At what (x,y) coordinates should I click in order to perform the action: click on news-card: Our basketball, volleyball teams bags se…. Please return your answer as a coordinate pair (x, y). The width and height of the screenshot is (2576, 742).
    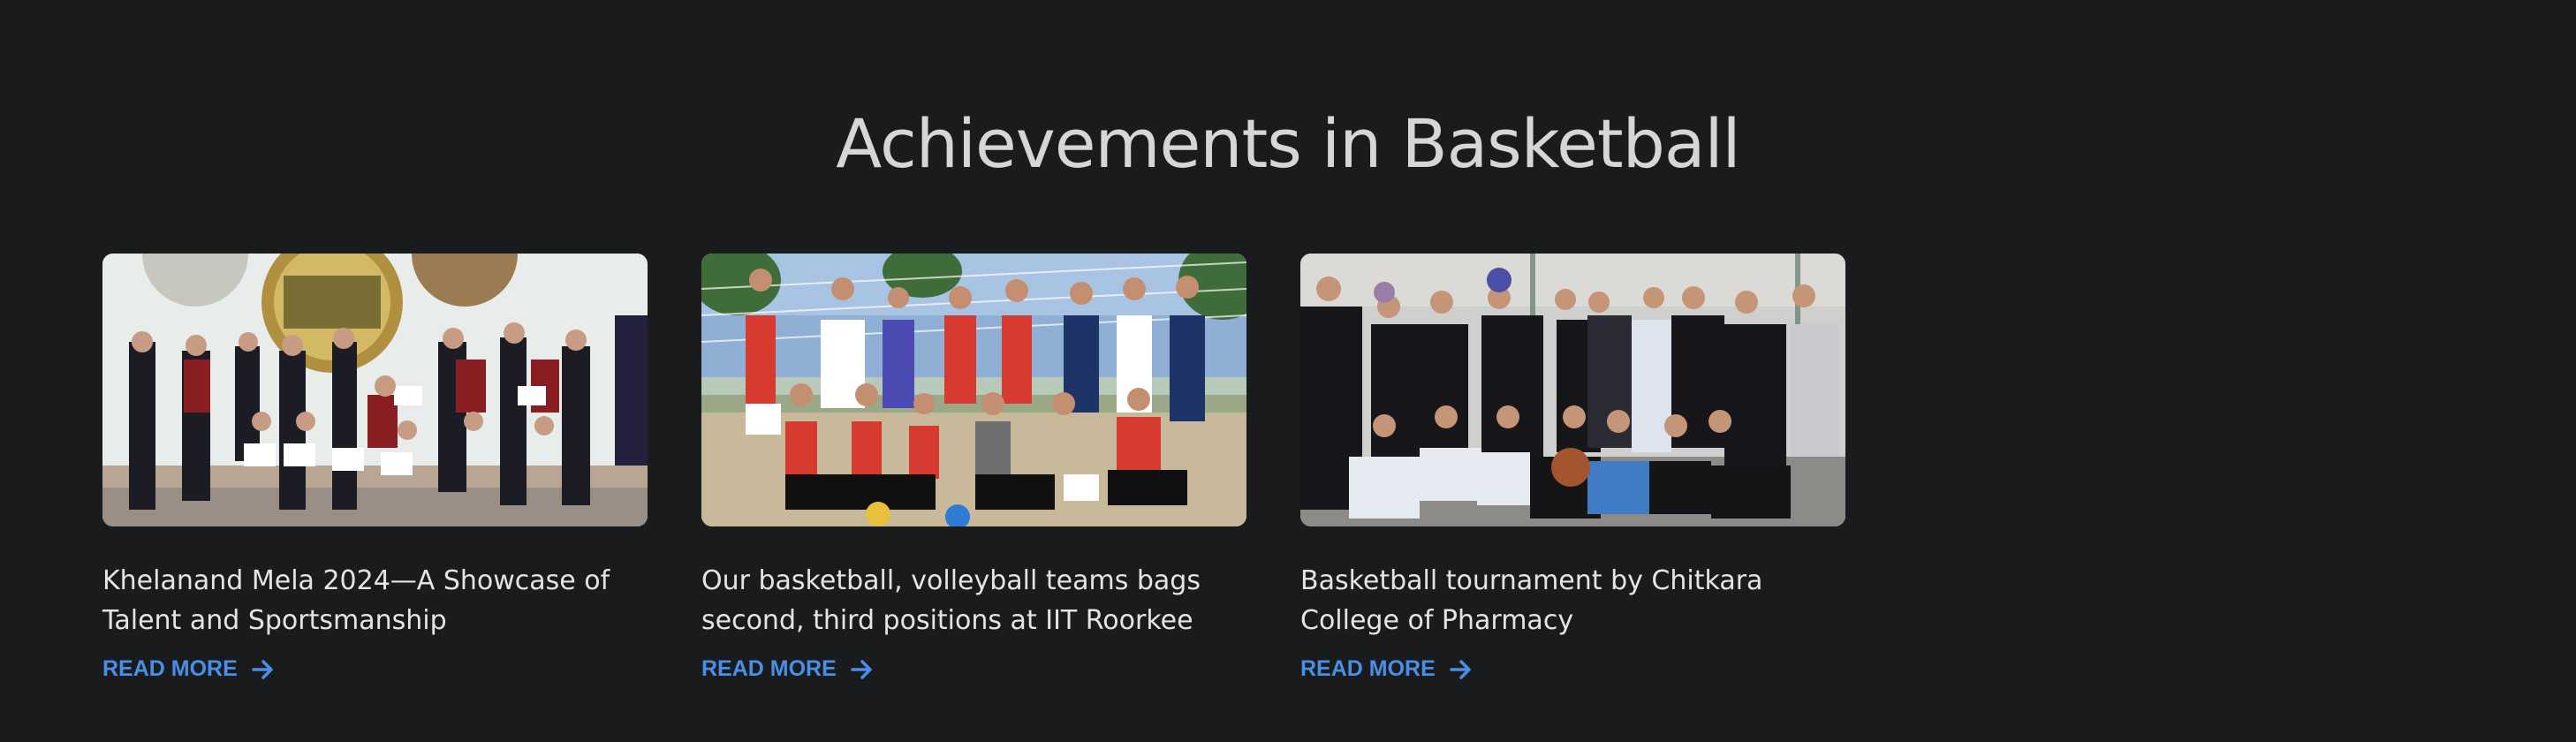
    Looking at the image, I should click on (973, 467).